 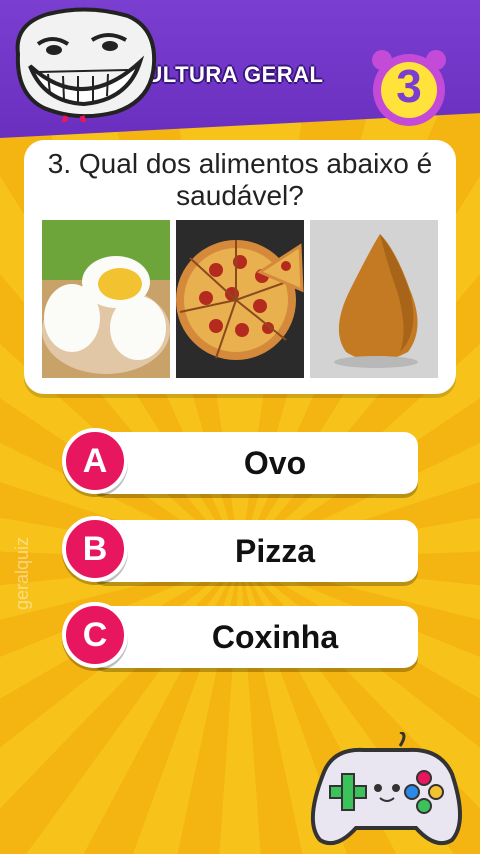 I want to click on answer-label: Coxinha, so click(x=275, y=637).